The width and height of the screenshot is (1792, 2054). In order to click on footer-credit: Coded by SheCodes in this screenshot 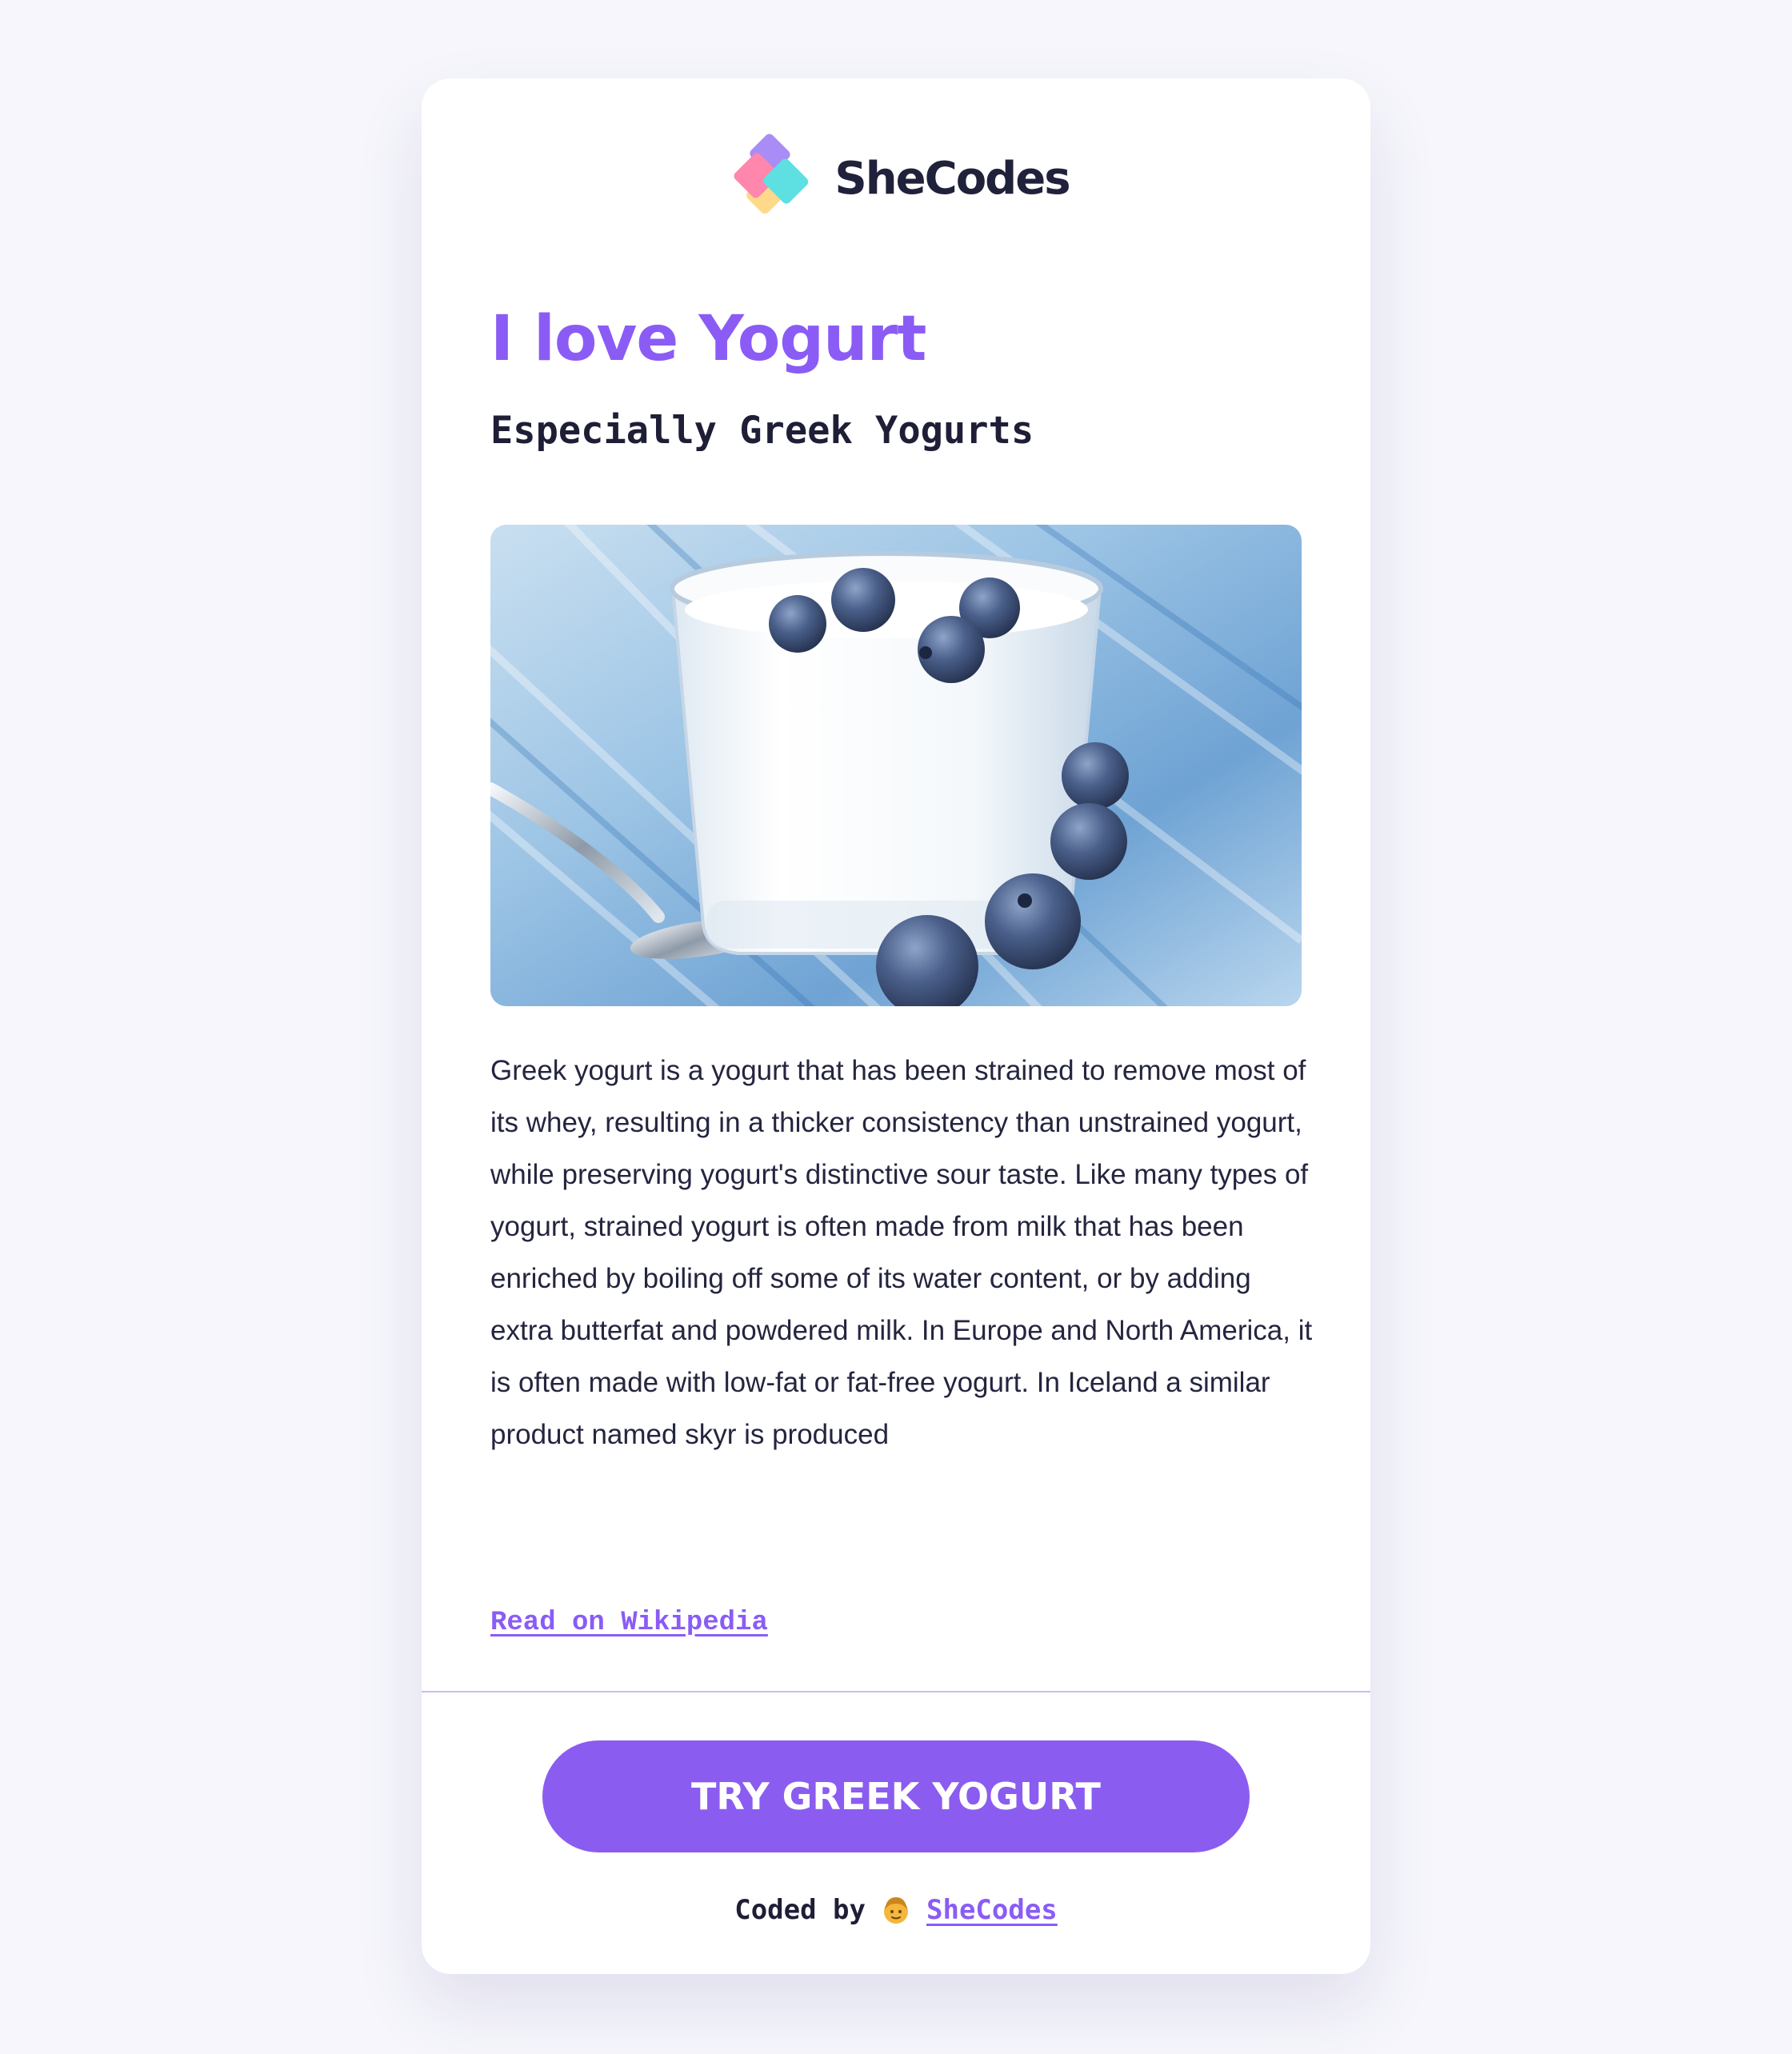, I will do `click(896, 1910)`.